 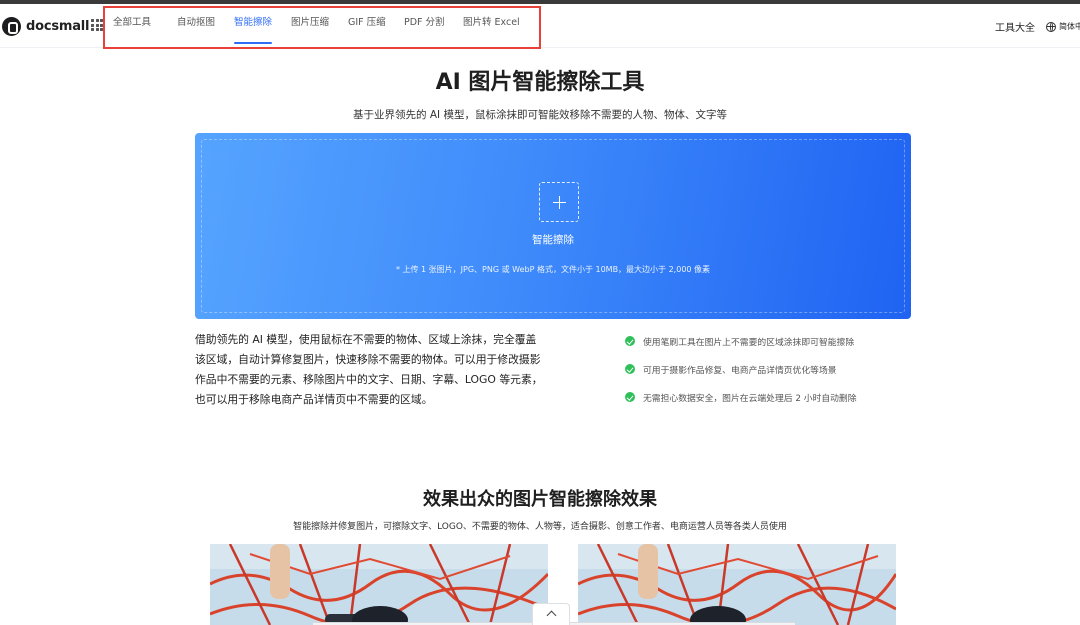 What do you see at coordinates (559, 202) in the screenshot?
I see `plus-icon` at bounding box center [559, 202].